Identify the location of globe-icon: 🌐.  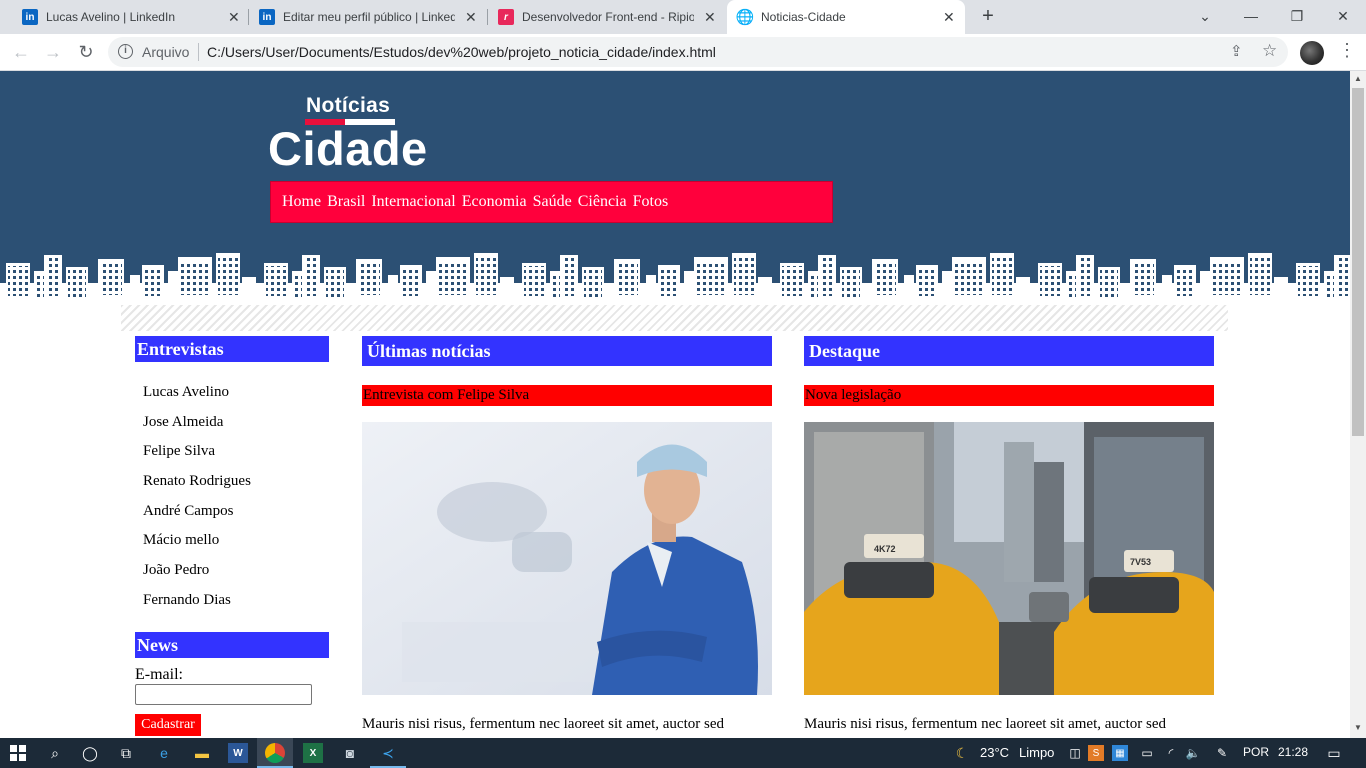
(745, 17).